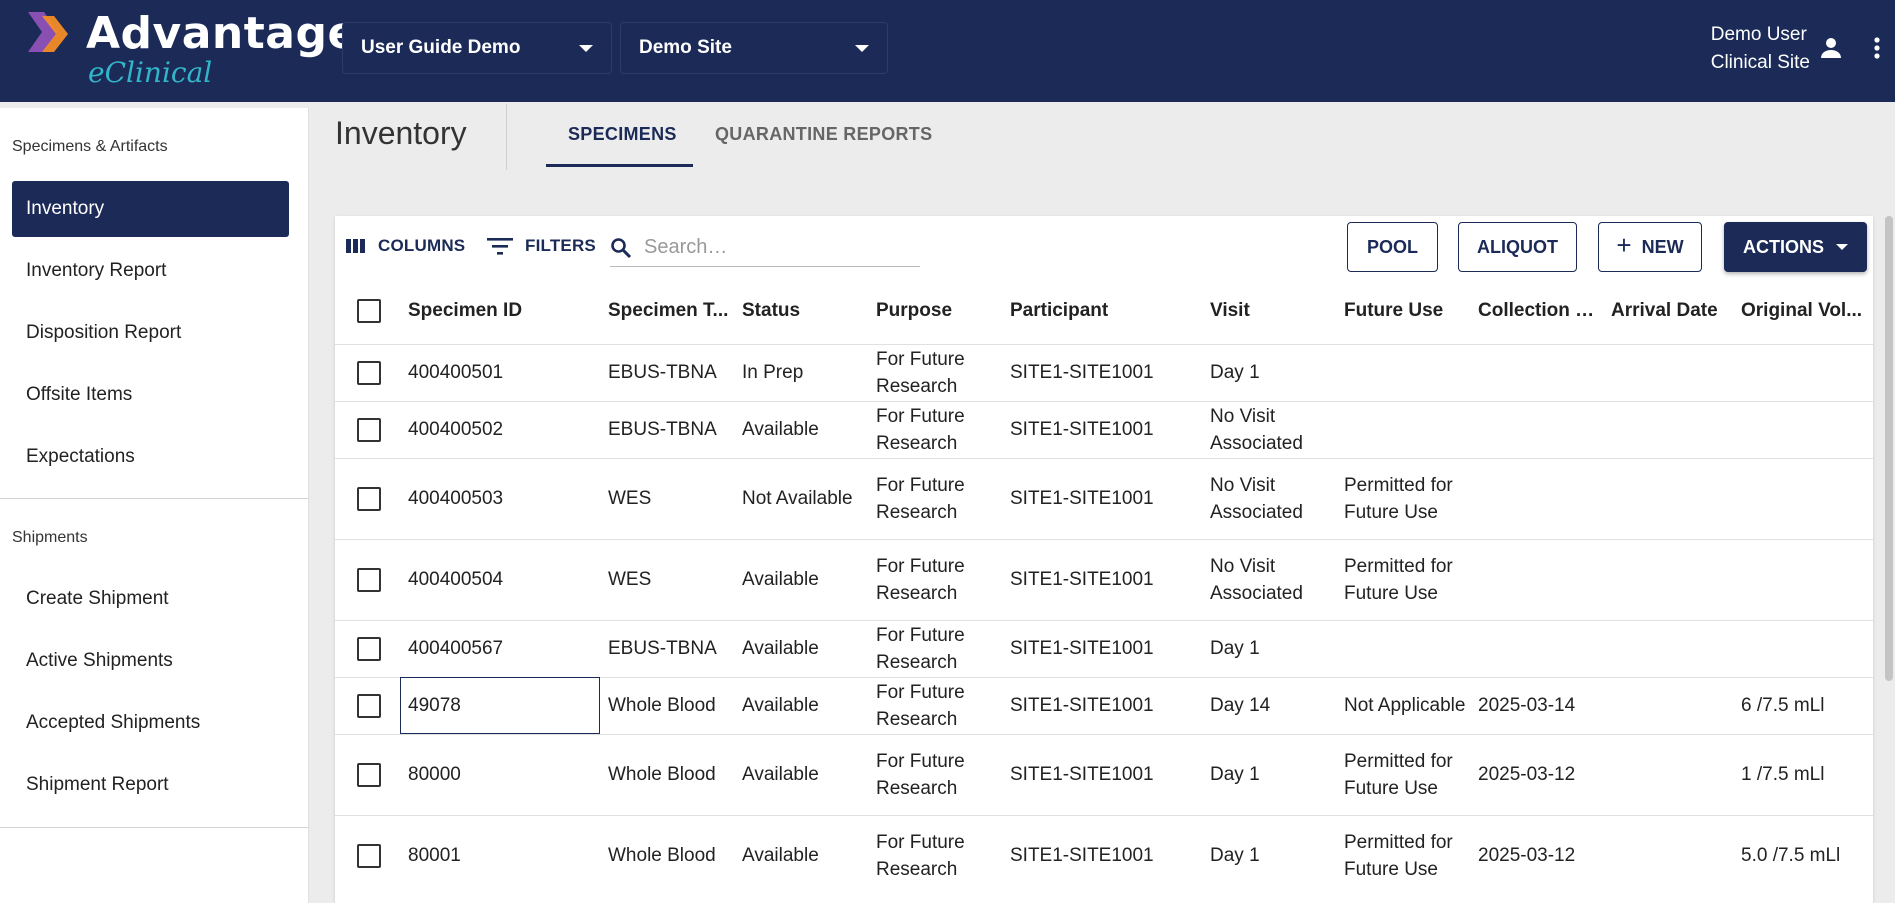  I want to click on aliquot-button: ALIQUOT, so click(1517, 247).